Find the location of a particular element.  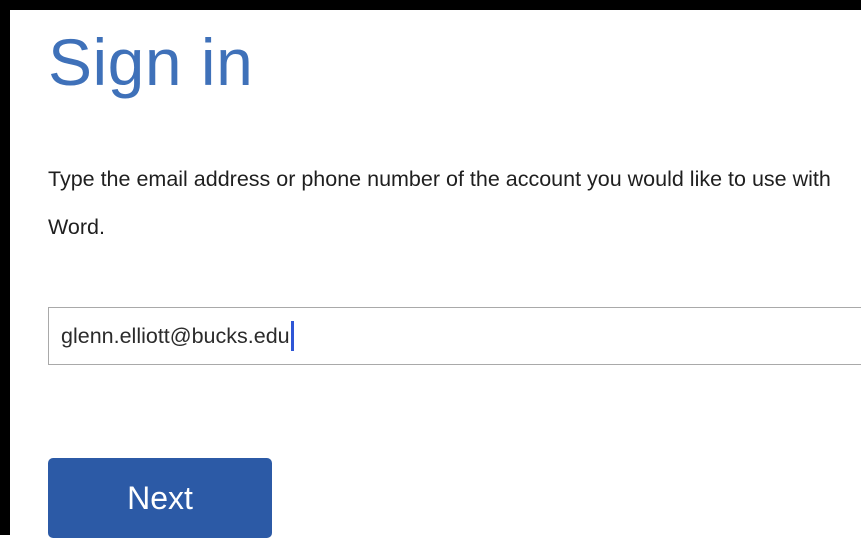

page-title: Sign in is located at coordinates (151, 62).